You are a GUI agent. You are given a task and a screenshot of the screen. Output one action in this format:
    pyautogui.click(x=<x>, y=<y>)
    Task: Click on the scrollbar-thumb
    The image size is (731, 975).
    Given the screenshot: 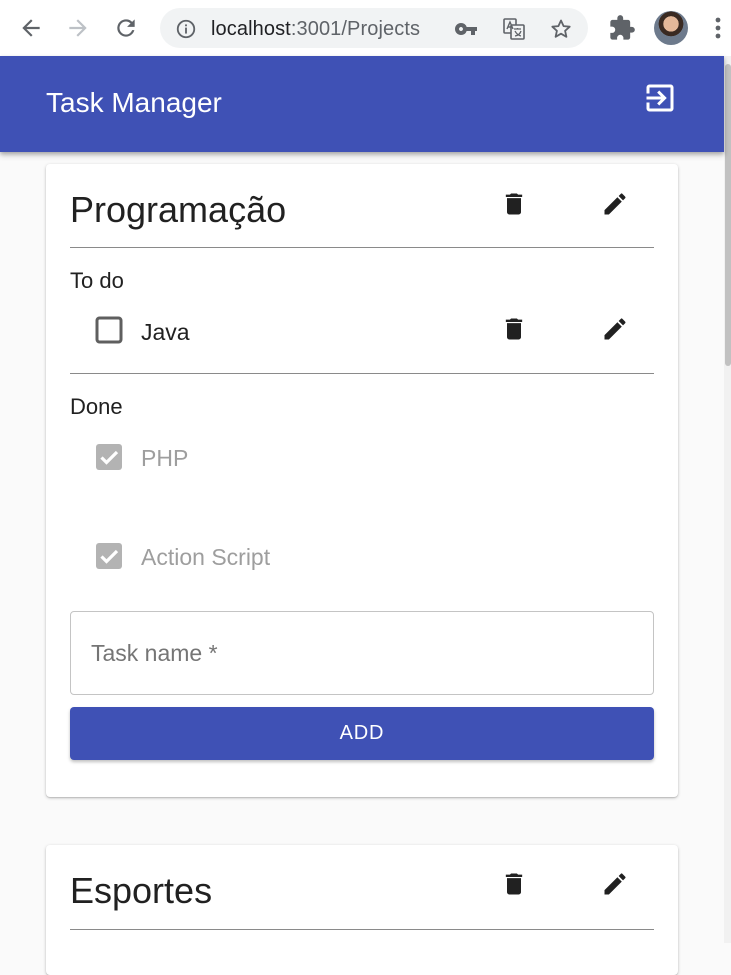 What is the action you would take?
    pyautogui.click(x=728, y=215)
    